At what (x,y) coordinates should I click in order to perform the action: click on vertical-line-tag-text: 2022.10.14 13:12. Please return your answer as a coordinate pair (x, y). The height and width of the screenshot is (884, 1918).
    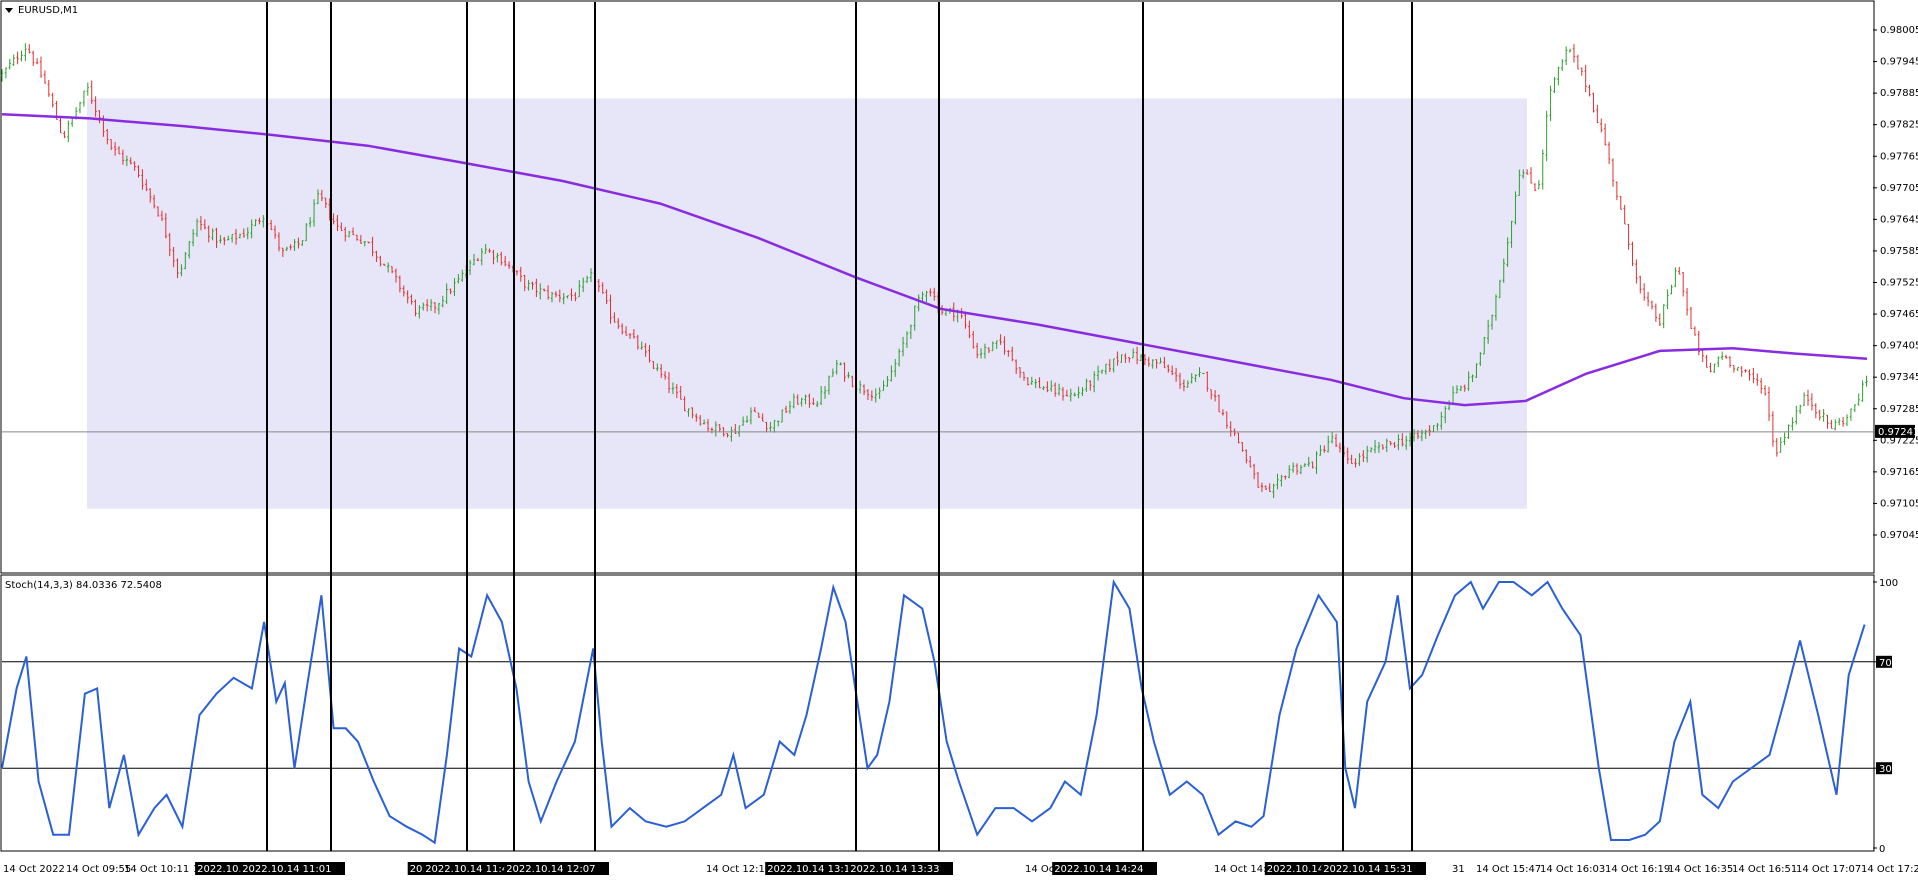
    Looking at the image, I should click on (811, 869).